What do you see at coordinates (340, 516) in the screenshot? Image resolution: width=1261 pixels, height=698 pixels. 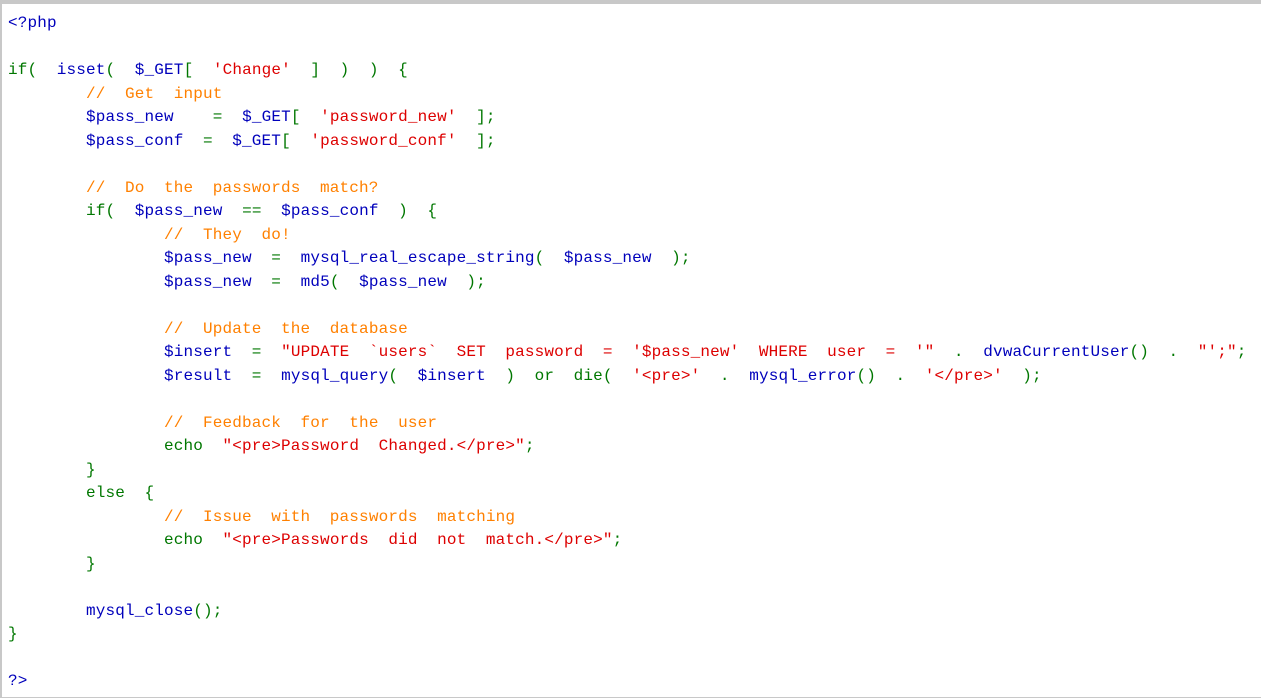 I see `comment-token: // Issue with passwords matching` at bounding box center [340, 516].